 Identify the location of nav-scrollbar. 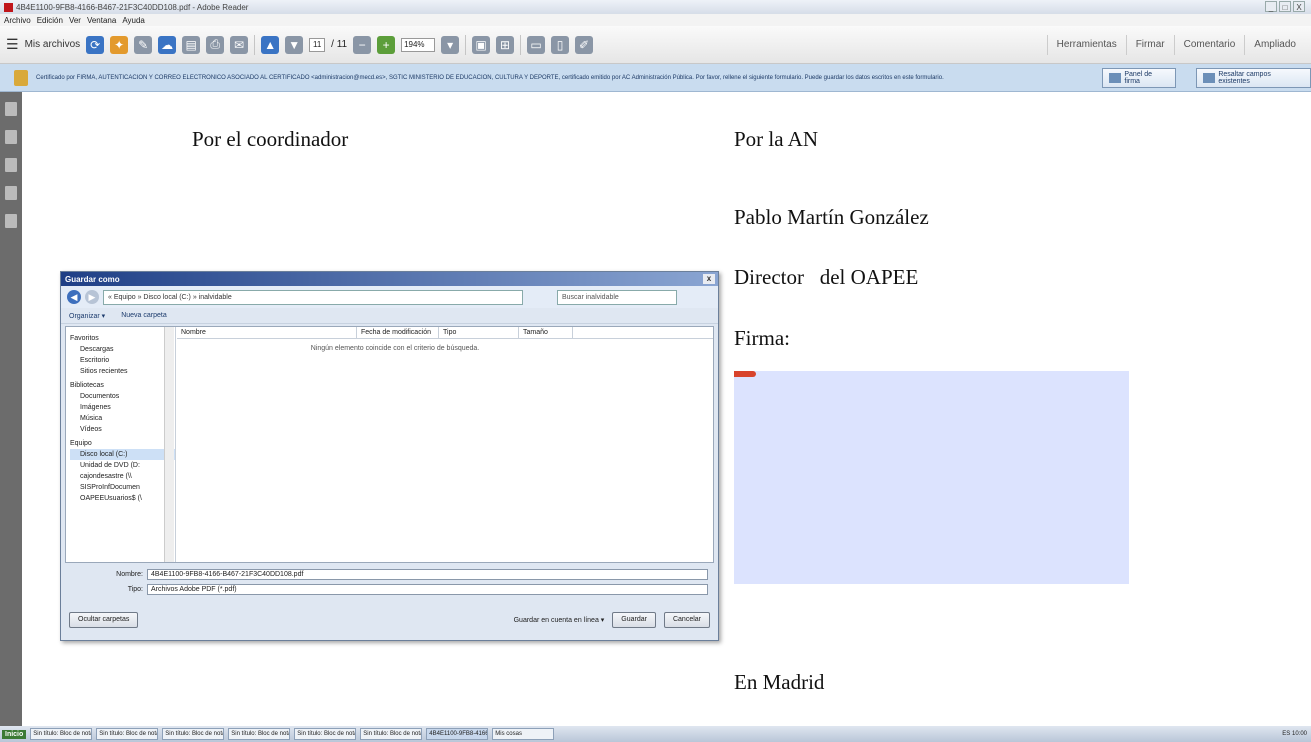
(169, 444).